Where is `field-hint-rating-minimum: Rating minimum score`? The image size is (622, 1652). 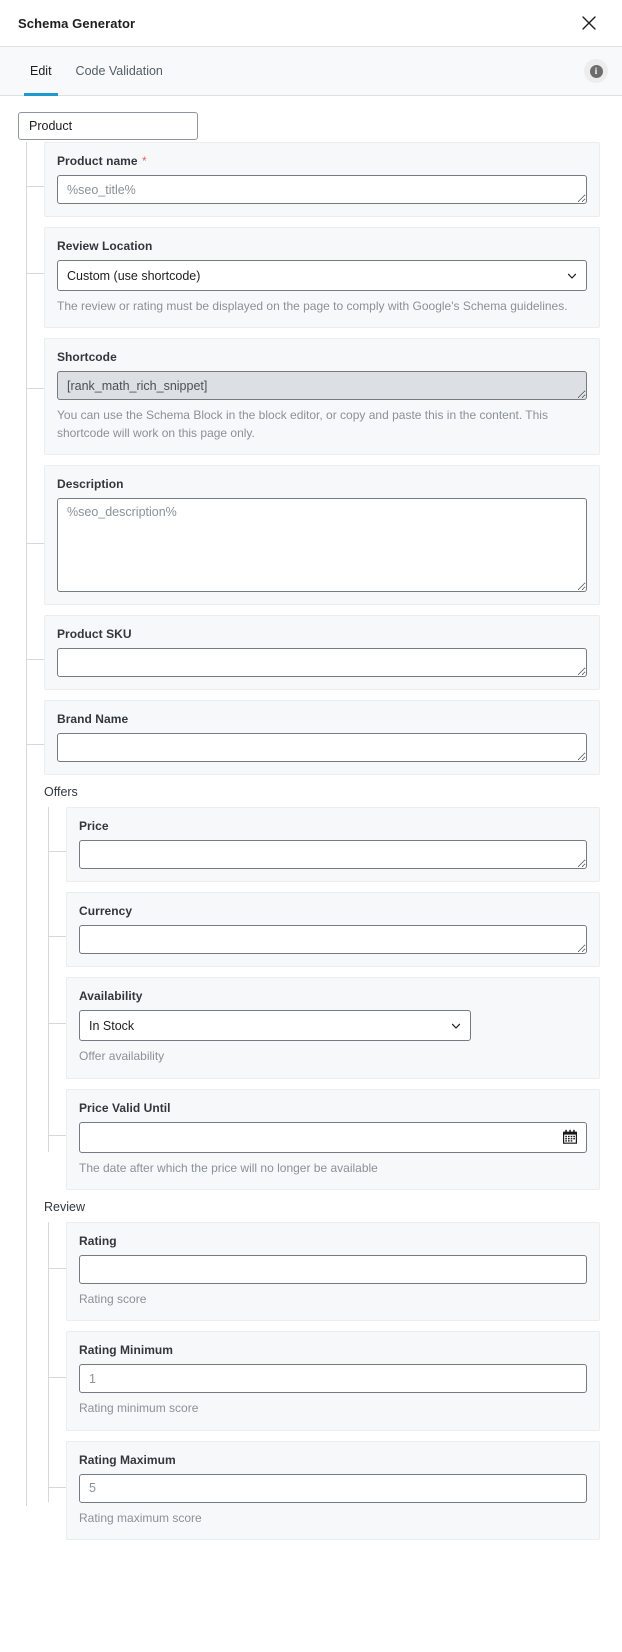 field-hint-rating-minimum: Rating minimum score is located at coordinates (139, 1408).